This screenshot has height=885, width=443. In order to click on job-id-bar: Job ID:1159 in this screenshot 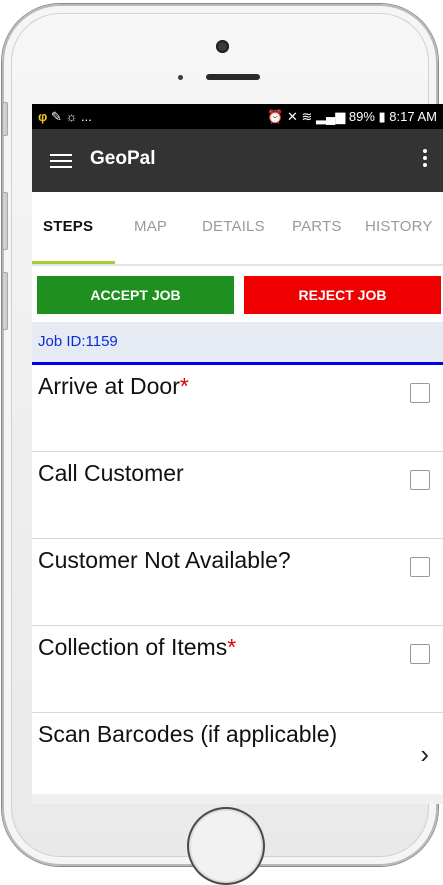, I will do `click(237, 343)`.